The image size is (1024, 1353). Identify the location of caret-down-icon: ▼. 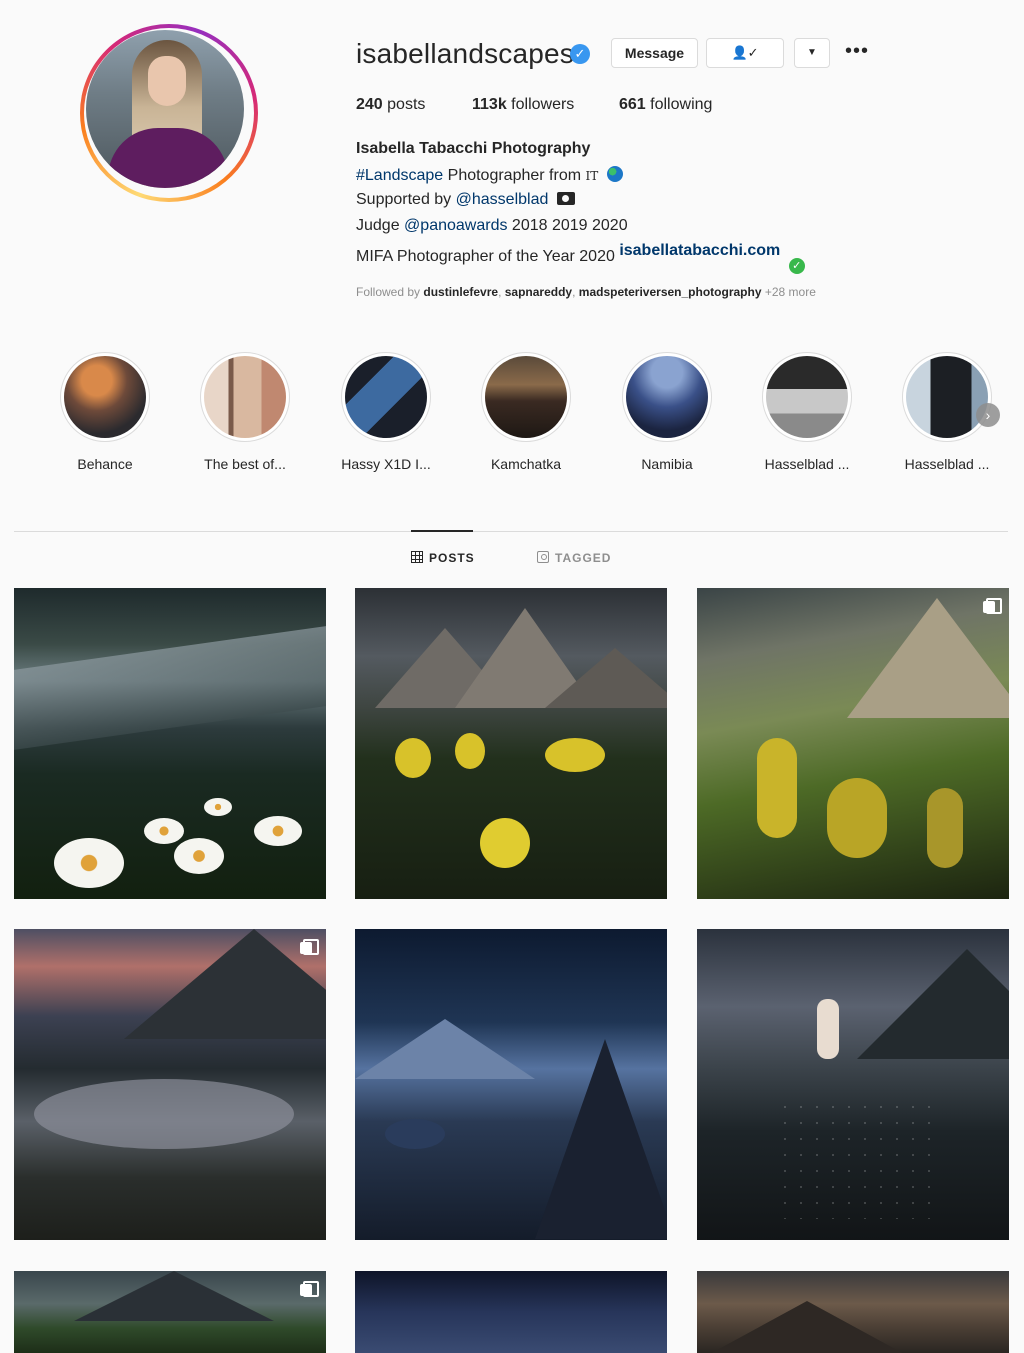
(812, 52).